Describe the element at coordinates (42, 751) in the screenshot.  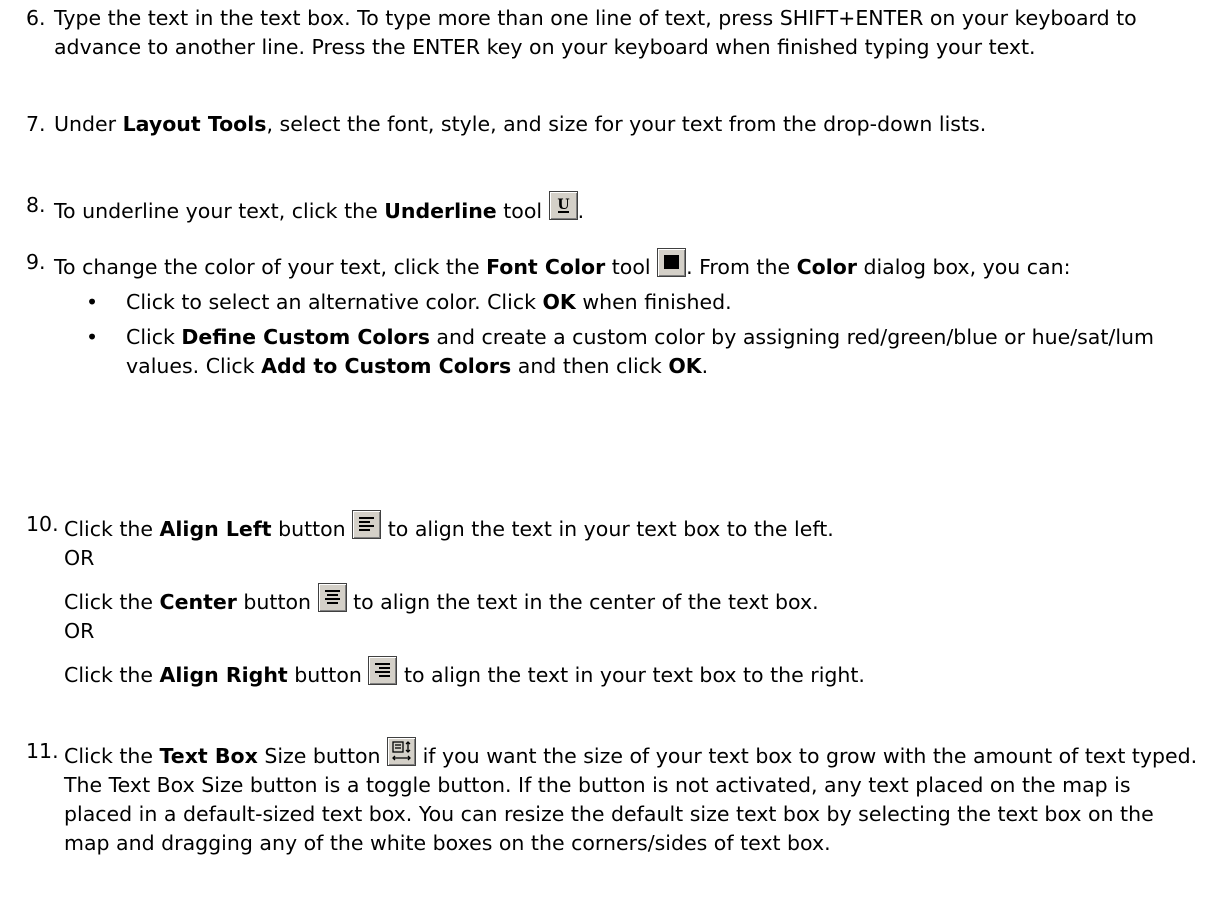
I see `step-number: 11.` at that location.